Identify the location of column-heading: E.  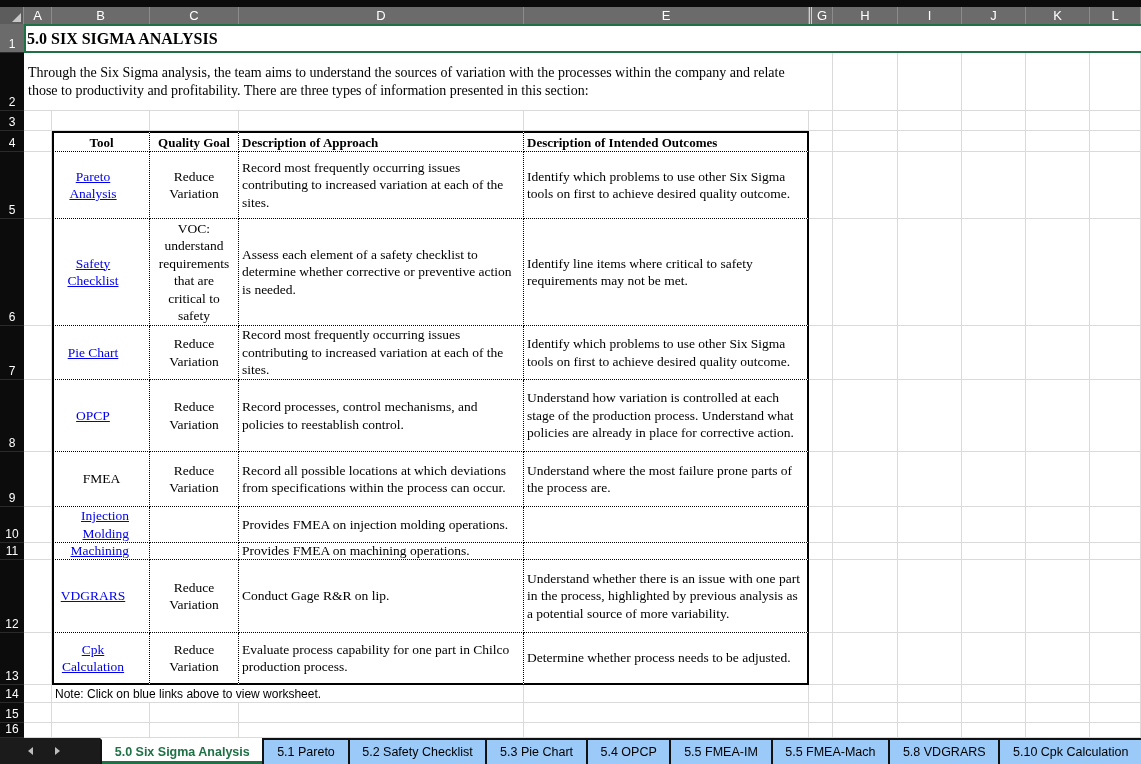
(666, 15).